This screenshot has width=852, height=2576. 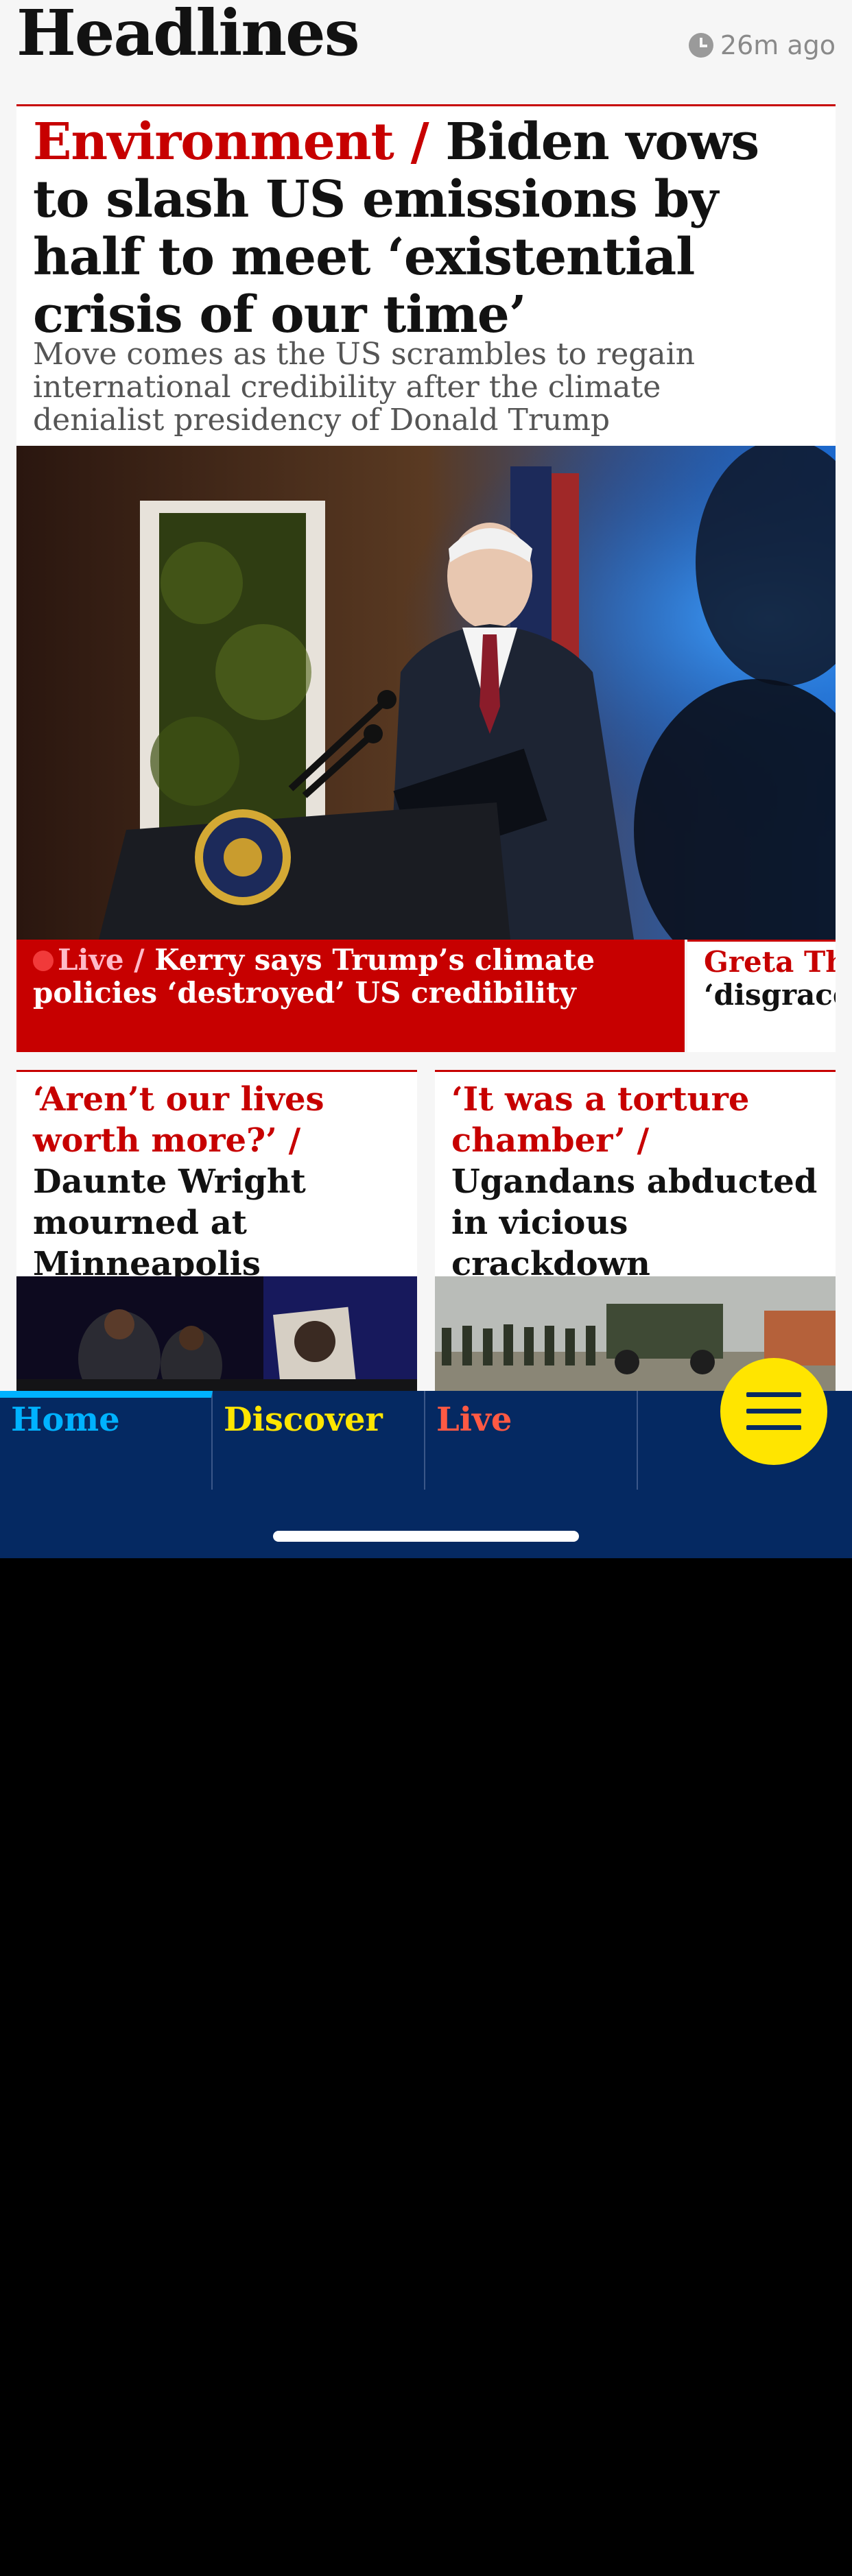 I want to click on tab-home: Home, so click(x=107, y=1440).